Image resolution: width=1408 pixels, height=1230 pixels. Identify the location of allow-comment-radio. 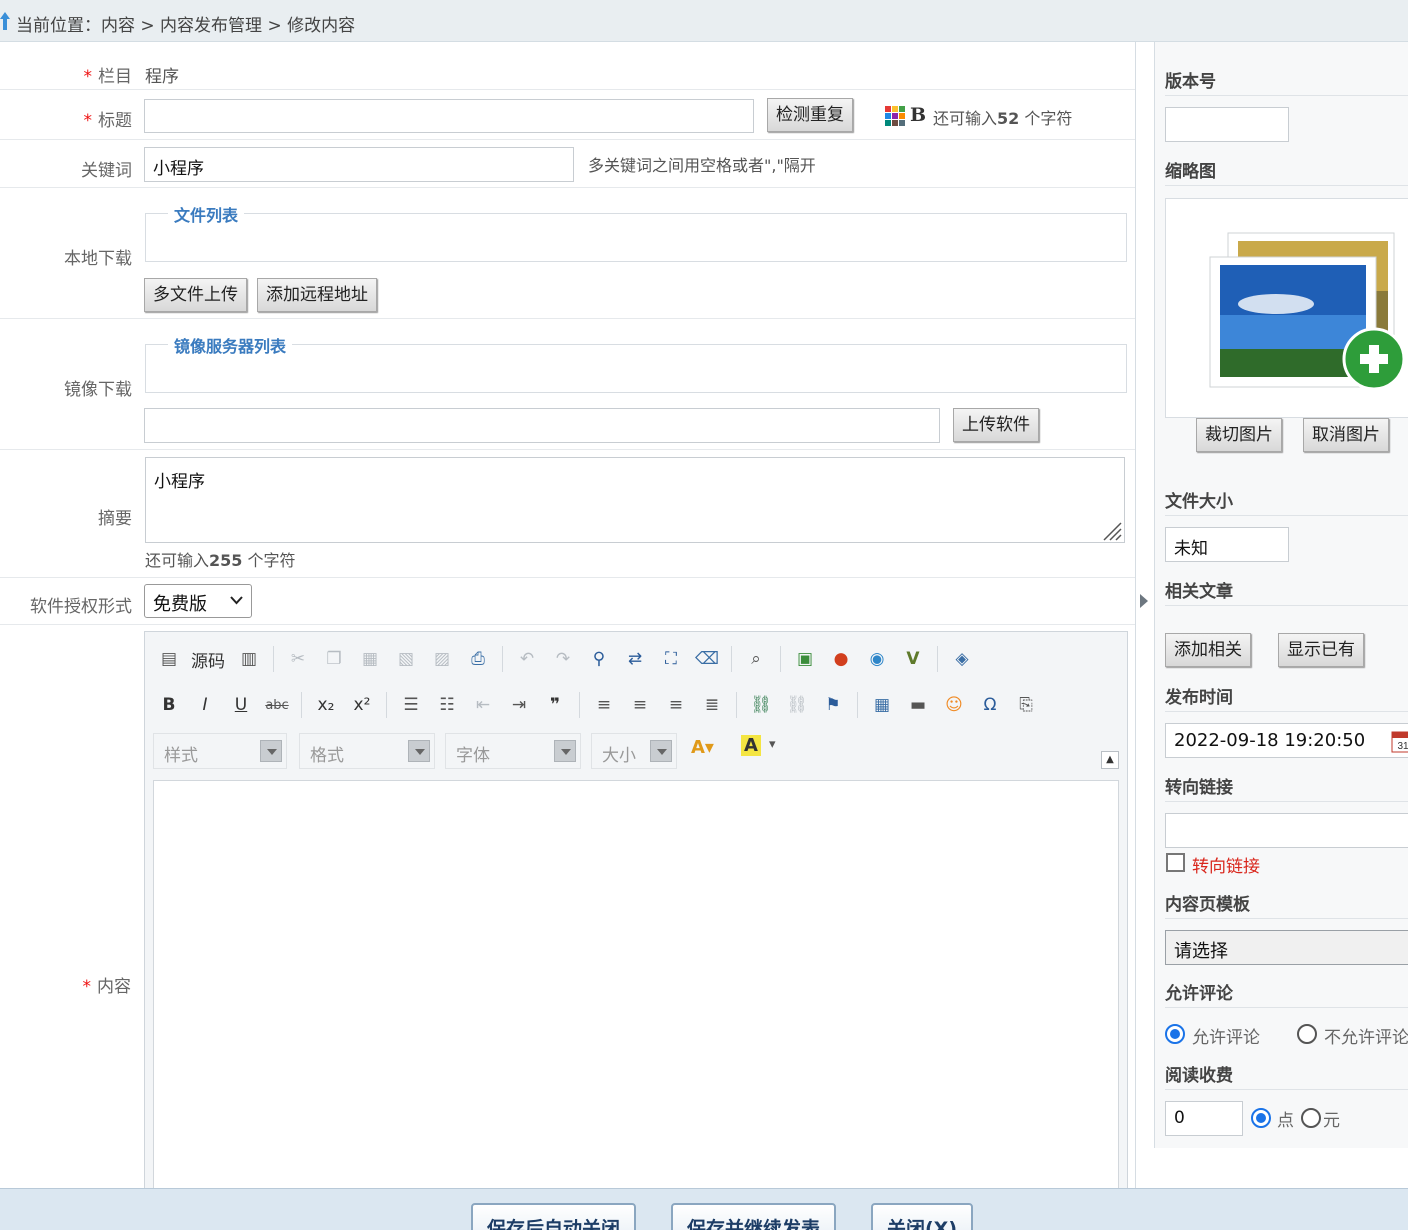
(1175, 1034).